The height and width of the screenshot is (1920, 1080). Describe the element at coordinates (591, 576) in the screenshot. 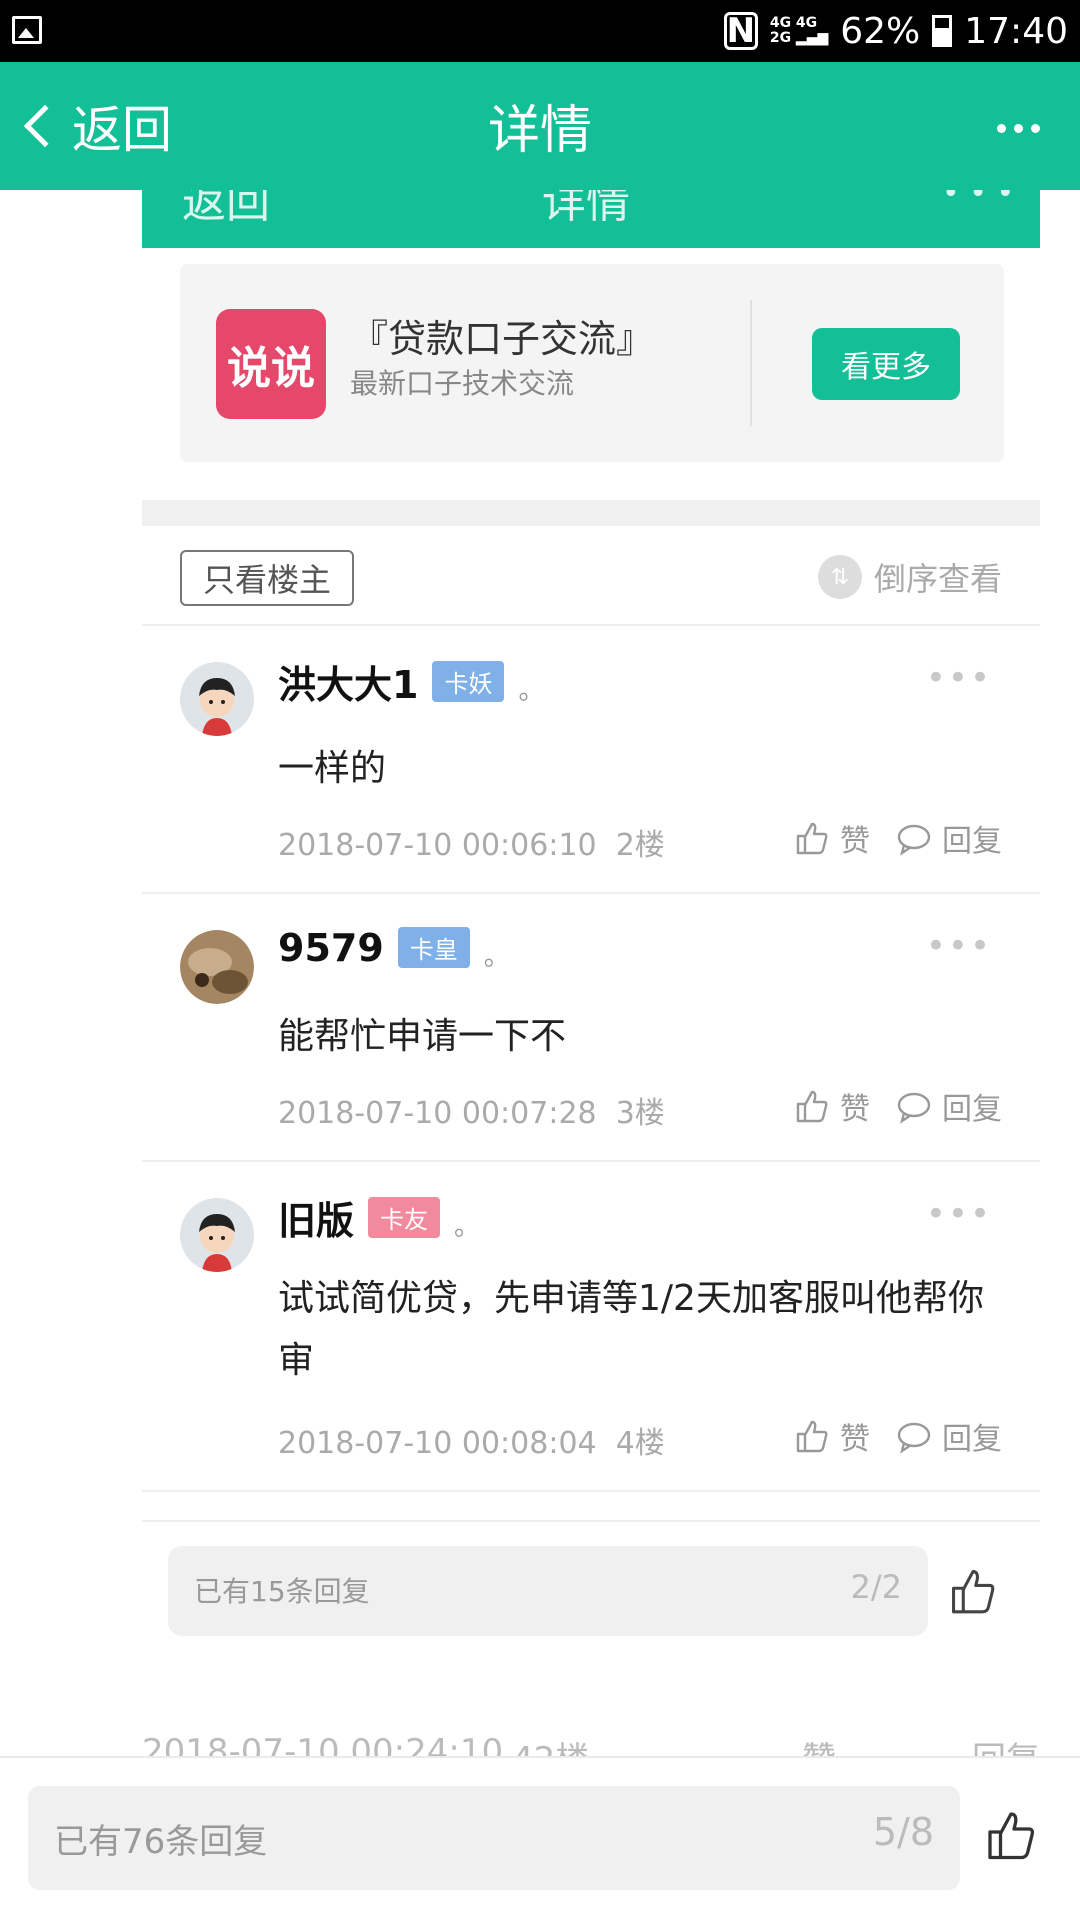

I see `filter-bar: 只看楼主 ⇅ 倒序查看` at that location.